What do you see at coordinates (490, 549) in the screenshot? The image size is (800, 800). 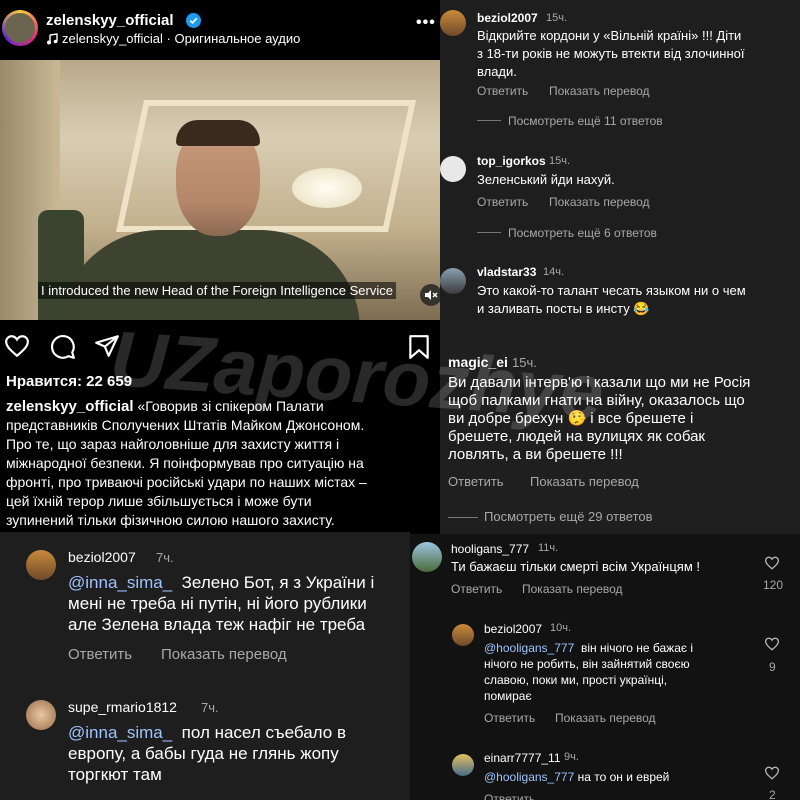 I see `comment-username: hooligans_777` at bounding box center [490, 549].